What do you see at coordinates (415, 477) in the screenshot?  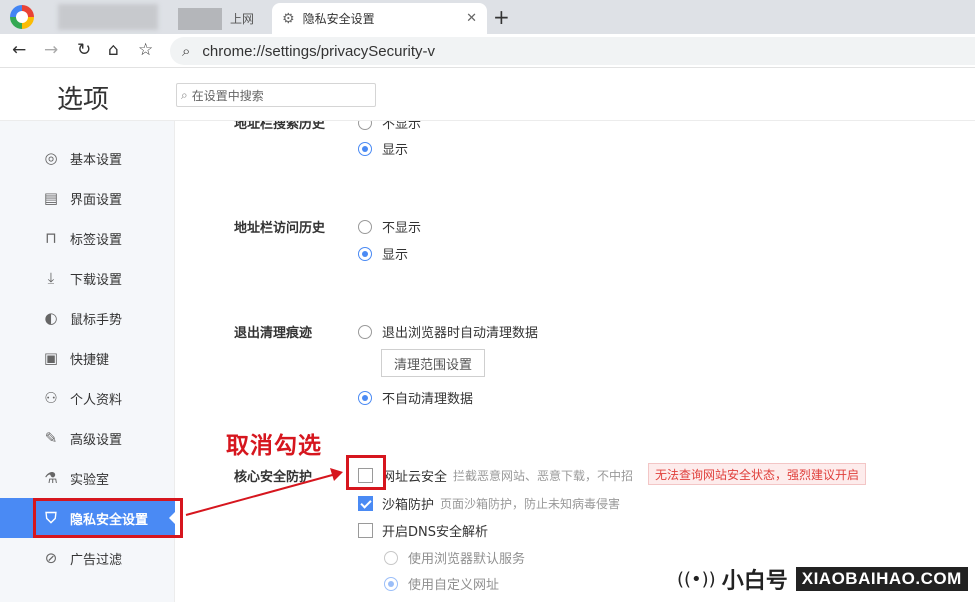 I see `checkbox-label: 网址云安全` at bounding box center [415, 477].